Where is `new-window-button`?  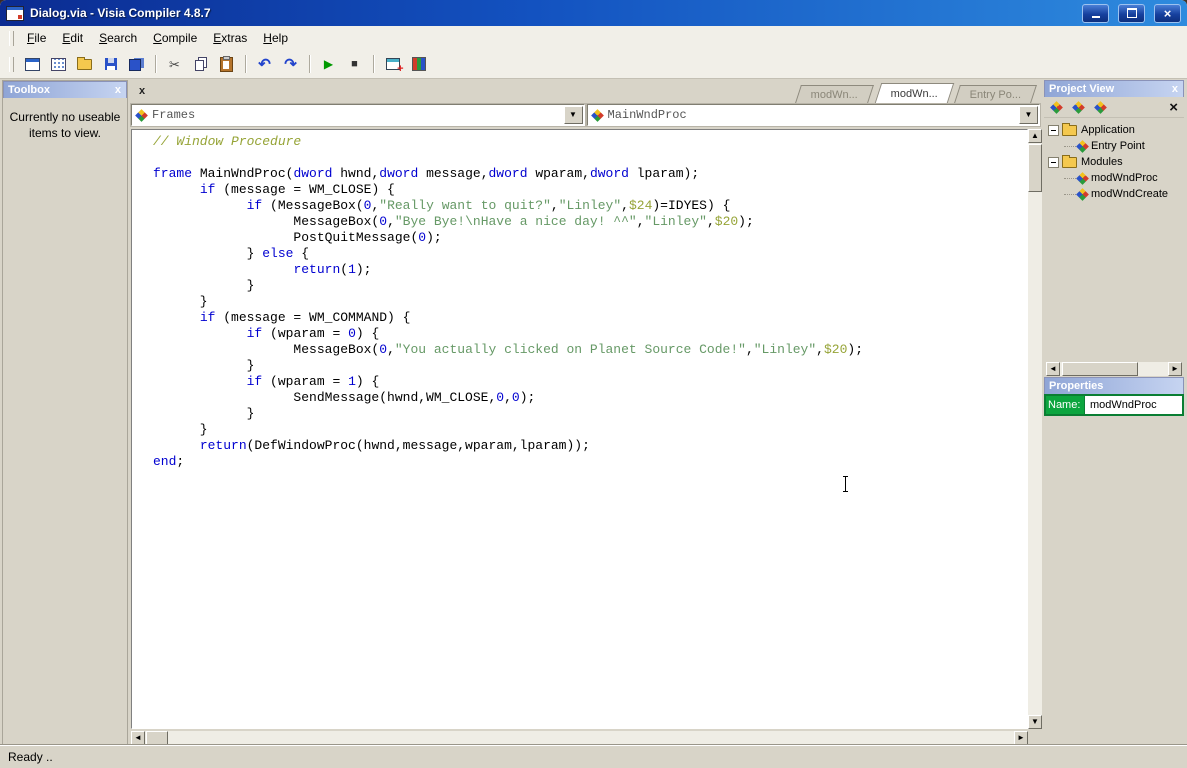 new-window-button is located at coordinates (32, 64).